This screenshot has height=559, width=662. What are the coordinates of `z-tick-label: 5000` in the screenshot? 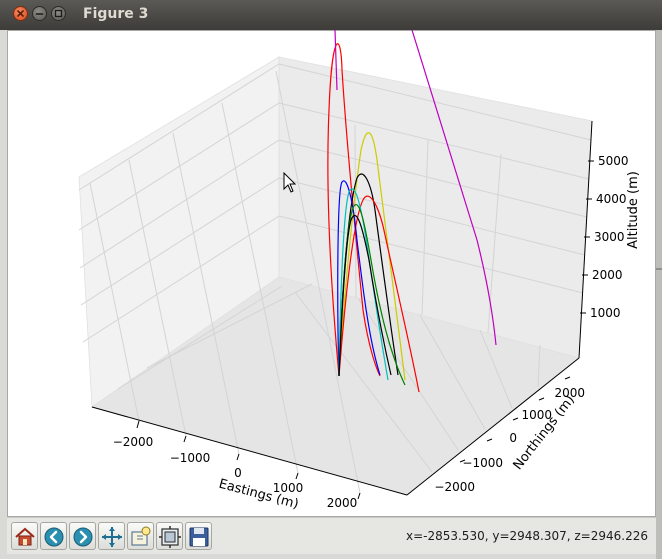 It's located at (613, 161).